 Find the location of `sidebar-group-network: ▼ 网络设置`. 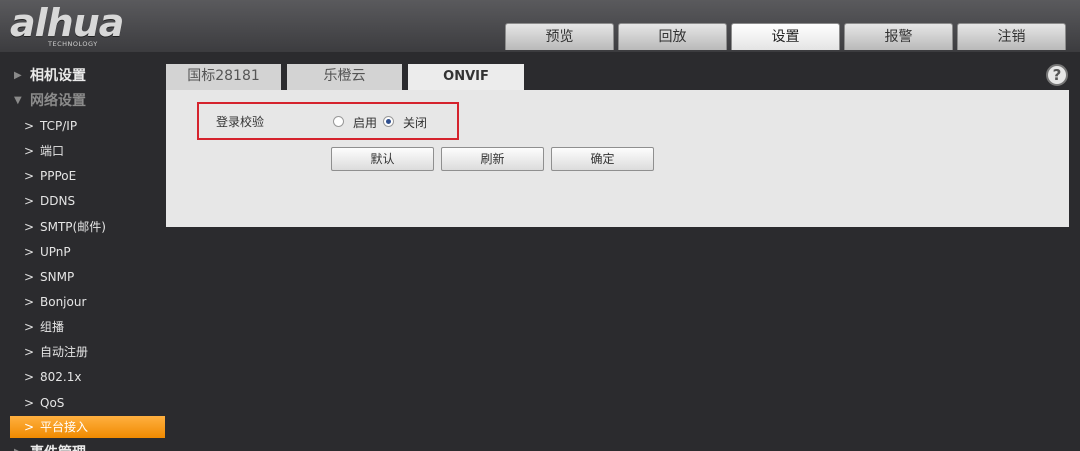

sidebar-group-network: ▼ 网络设置 is located at coordinates (89, 101).